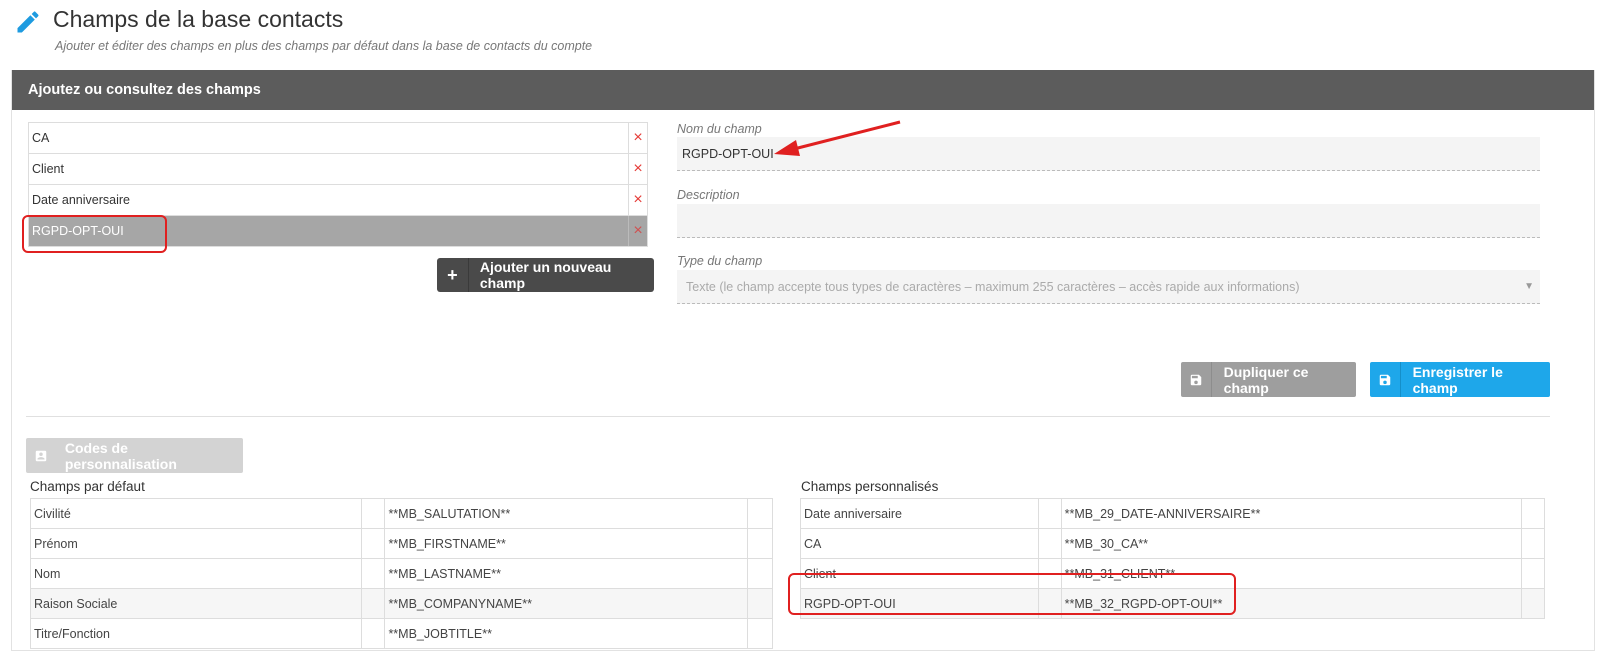 This screenshot has height=651, width=1608. I want to click on custom-fields-title: Champs personnalisés, so click(870, 486).